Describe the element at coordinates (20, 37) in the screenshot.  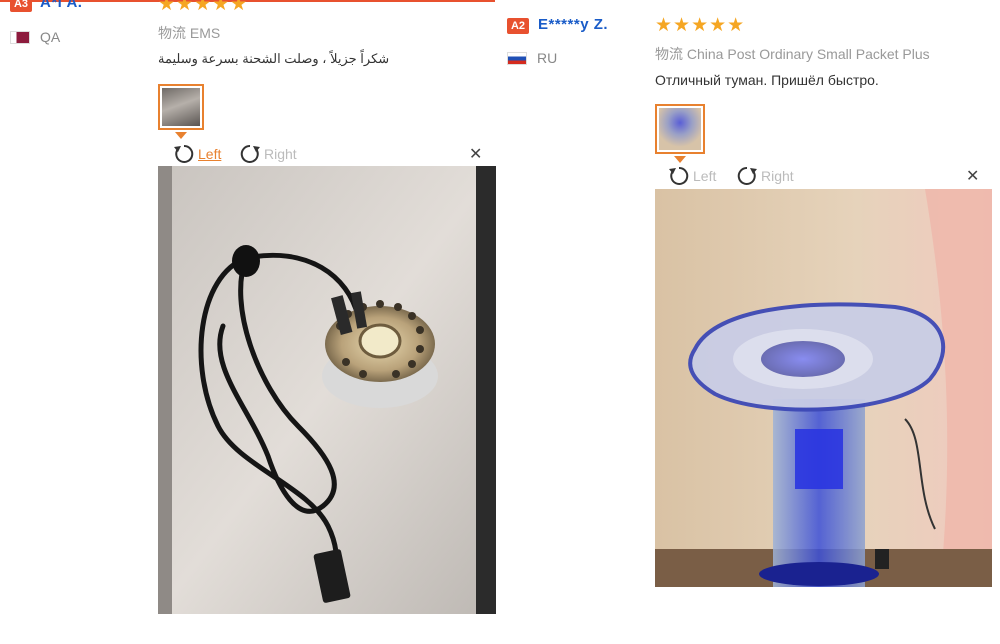
I see `flag-qa-icon` at that location.